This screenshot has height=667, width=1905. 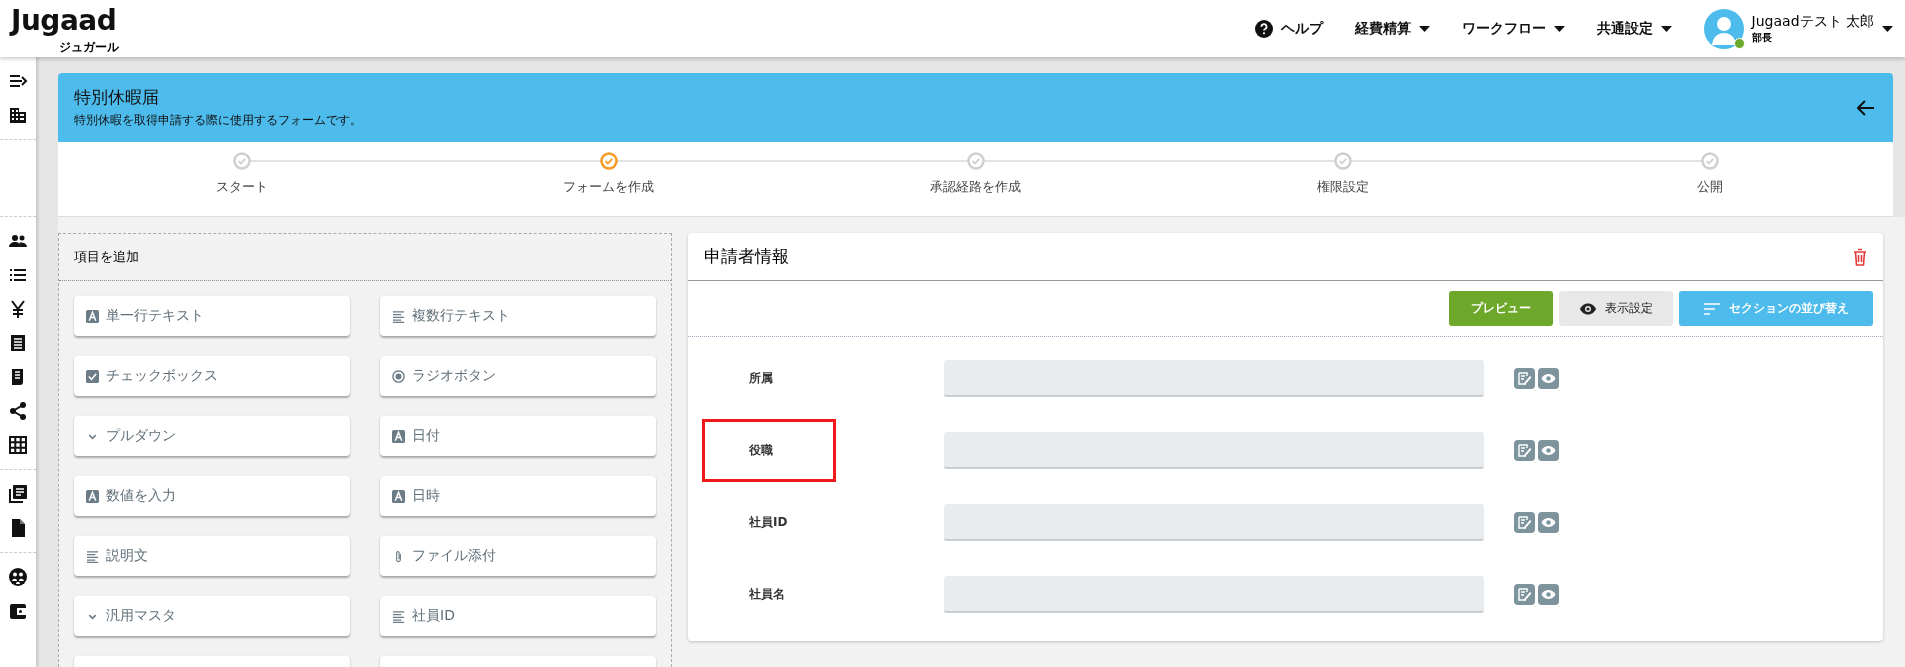 I want to click on grid-icon, so click(x=18, y=445).